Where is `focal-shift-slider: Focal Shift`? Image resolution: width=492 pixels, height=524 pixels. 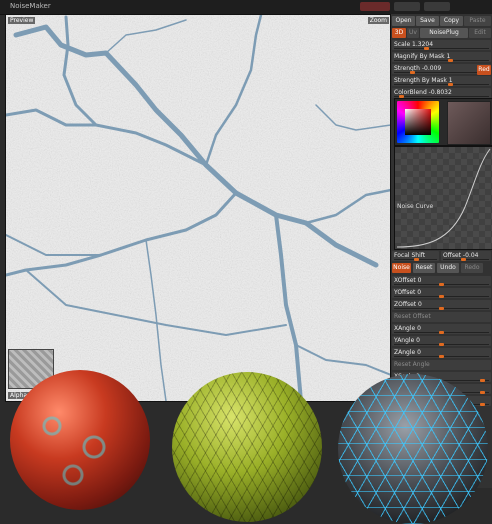 focal-shift-slider: Focal Shift is located at coordinates (415, 256).